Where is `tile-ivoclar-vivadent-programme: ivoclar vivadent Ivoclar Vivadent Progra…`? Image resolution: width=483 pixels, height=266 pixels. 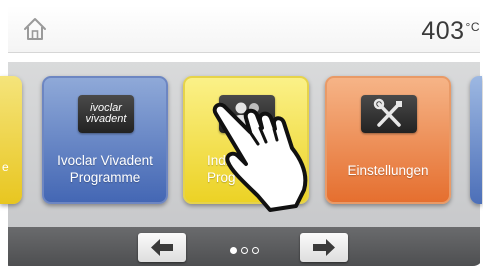 tile-ivoclar-vivadent-programme: ivoclar vivadent Ivoclar Vivadent Progra… is located at coordinates (105, 140).